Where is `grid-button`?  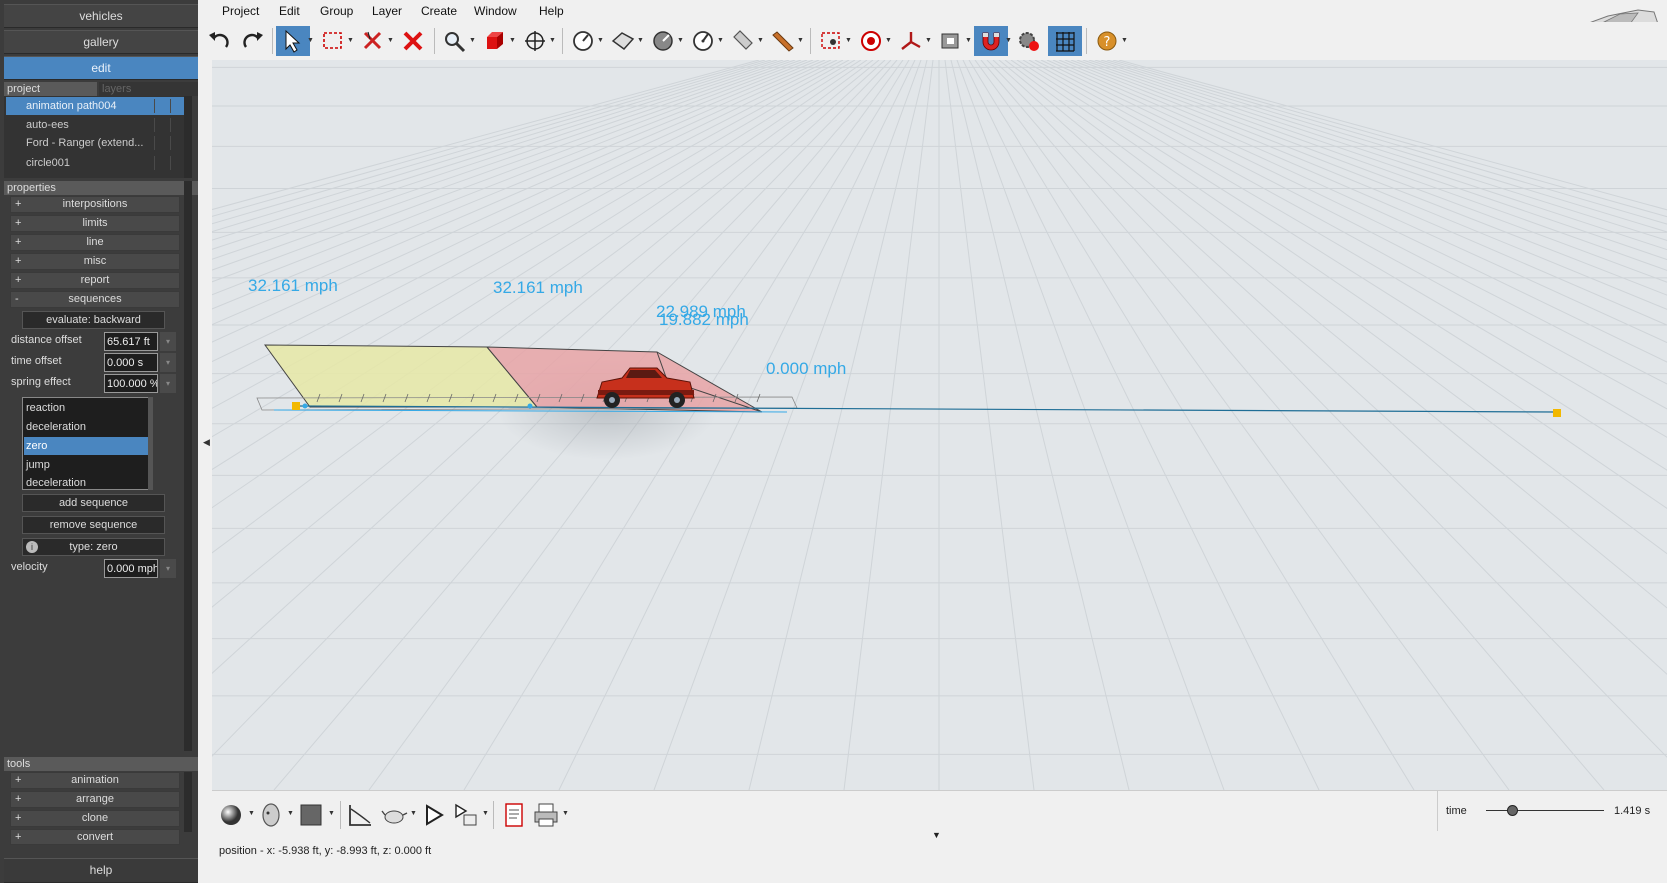
grid-button is located at coordinates (1065, 41).